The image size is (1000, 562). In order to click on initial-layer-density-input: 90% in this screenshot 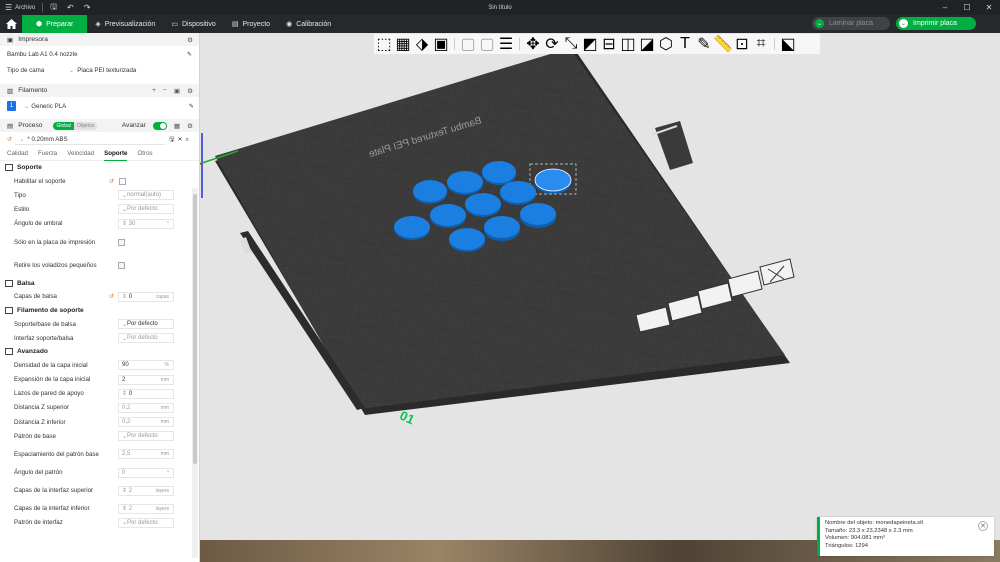, I will do `click(146, 365)`.